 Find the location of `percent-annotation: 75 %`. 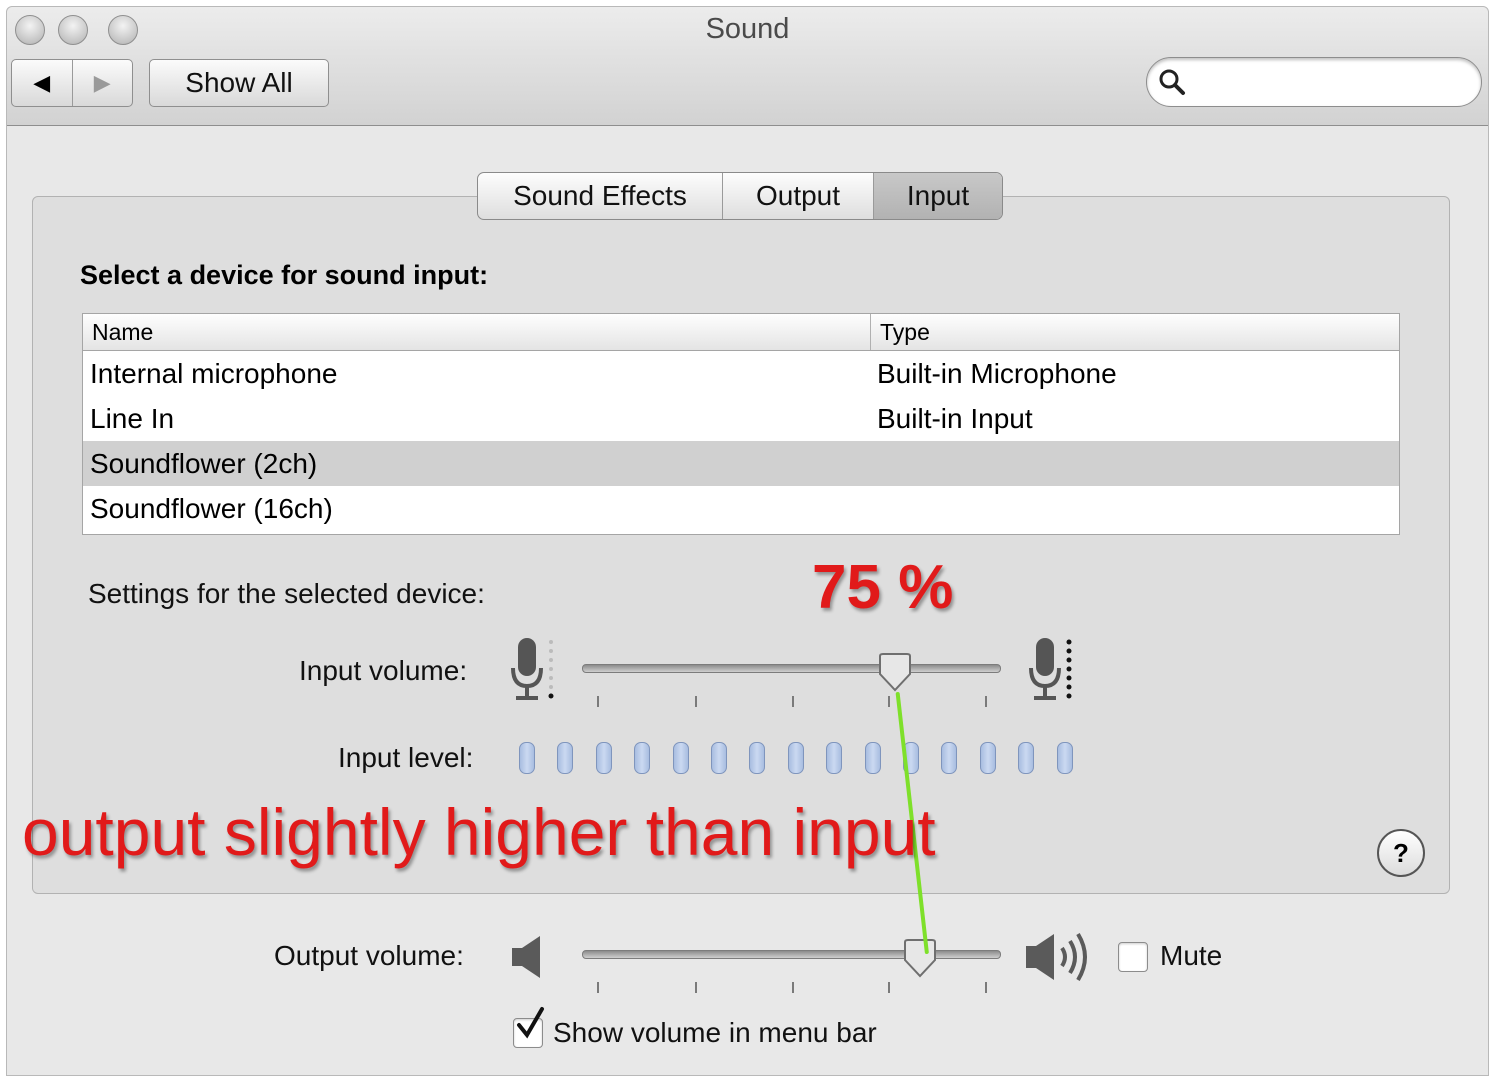

percent-annotation: 75 % is located at coordinates (883, 587).